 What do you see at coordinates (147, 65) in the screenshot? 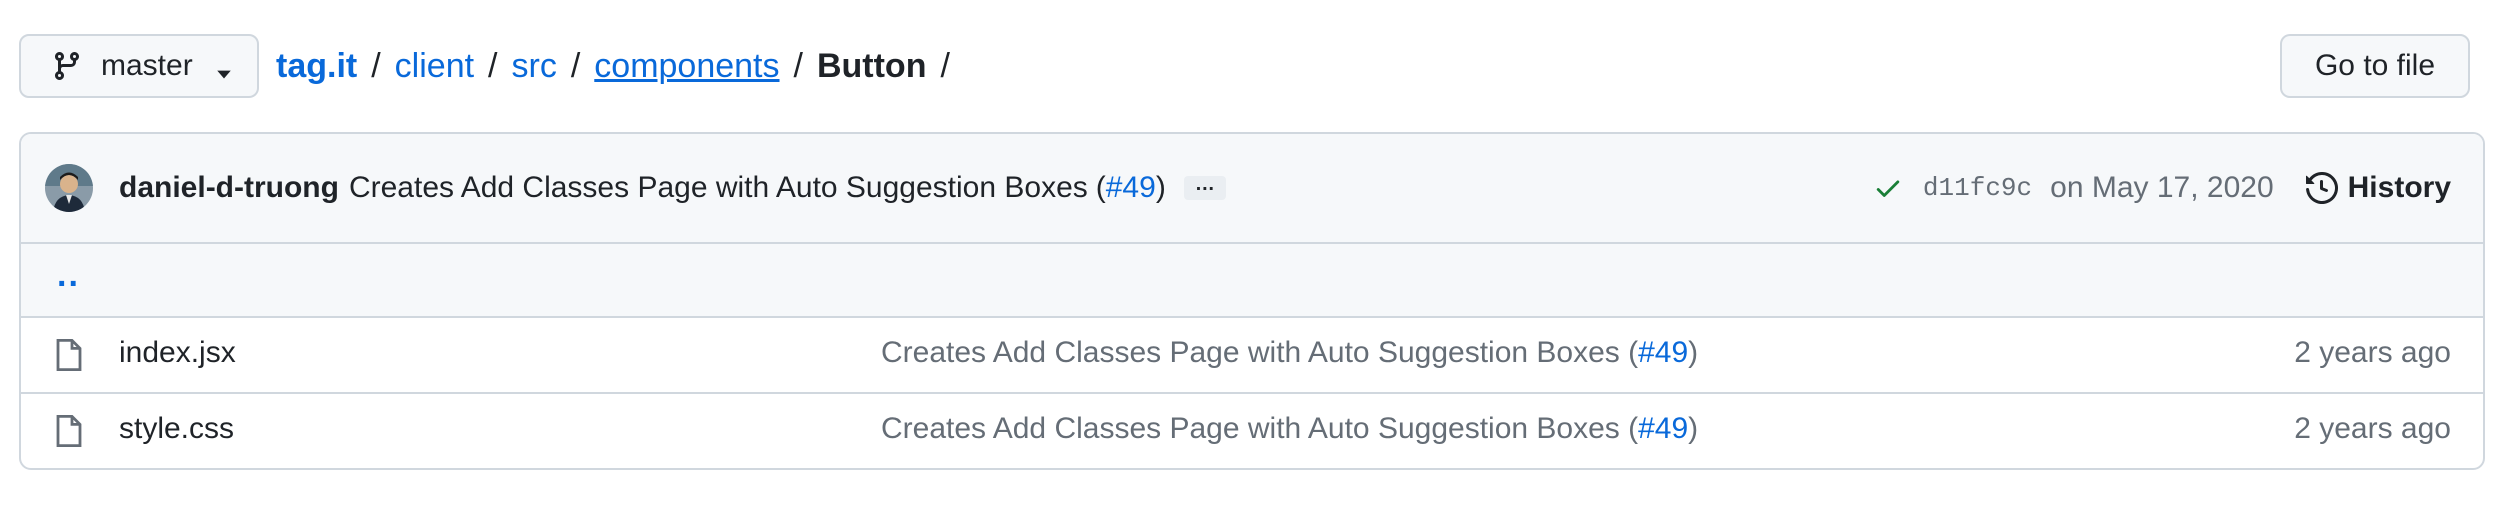
I see `branch-name: master` at bounding box center [147, 65].